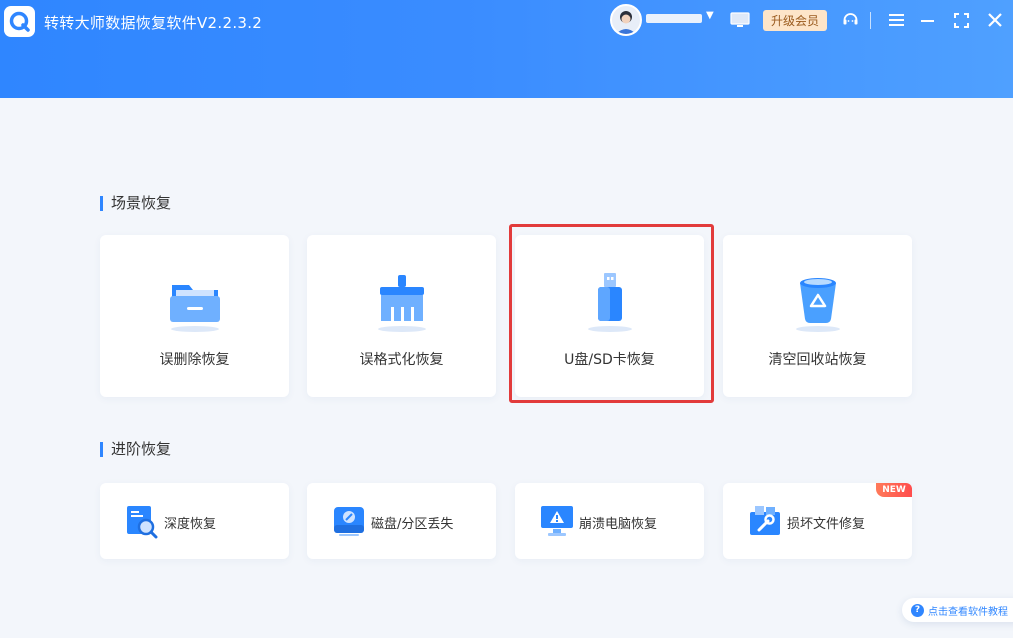 The image size is (1013, 638). I want to click on chevron-down-icon: ▼, so click(710, 15).